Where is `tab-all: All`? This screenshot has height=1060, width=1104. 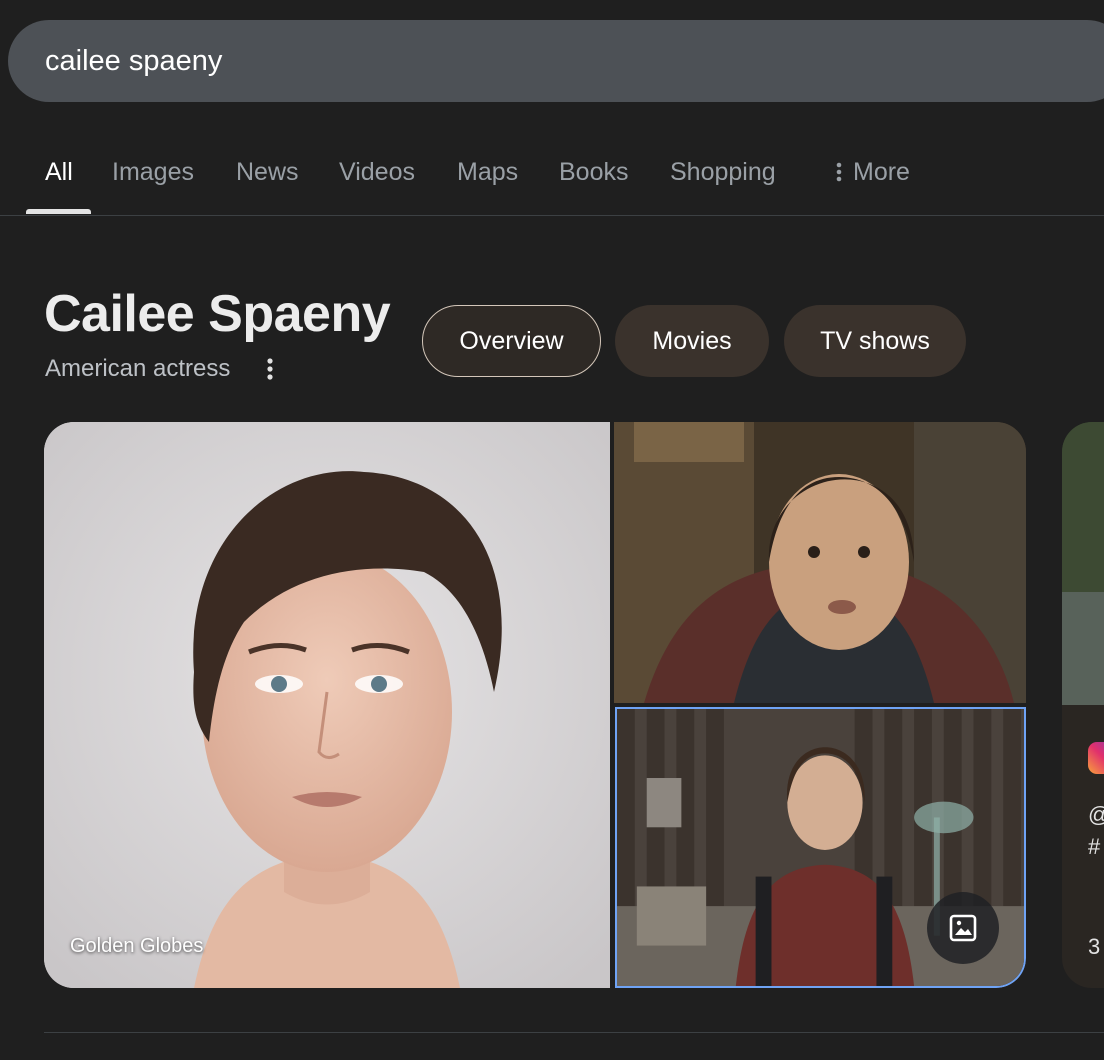
tab-all: All is located at coordinates (59, 172).